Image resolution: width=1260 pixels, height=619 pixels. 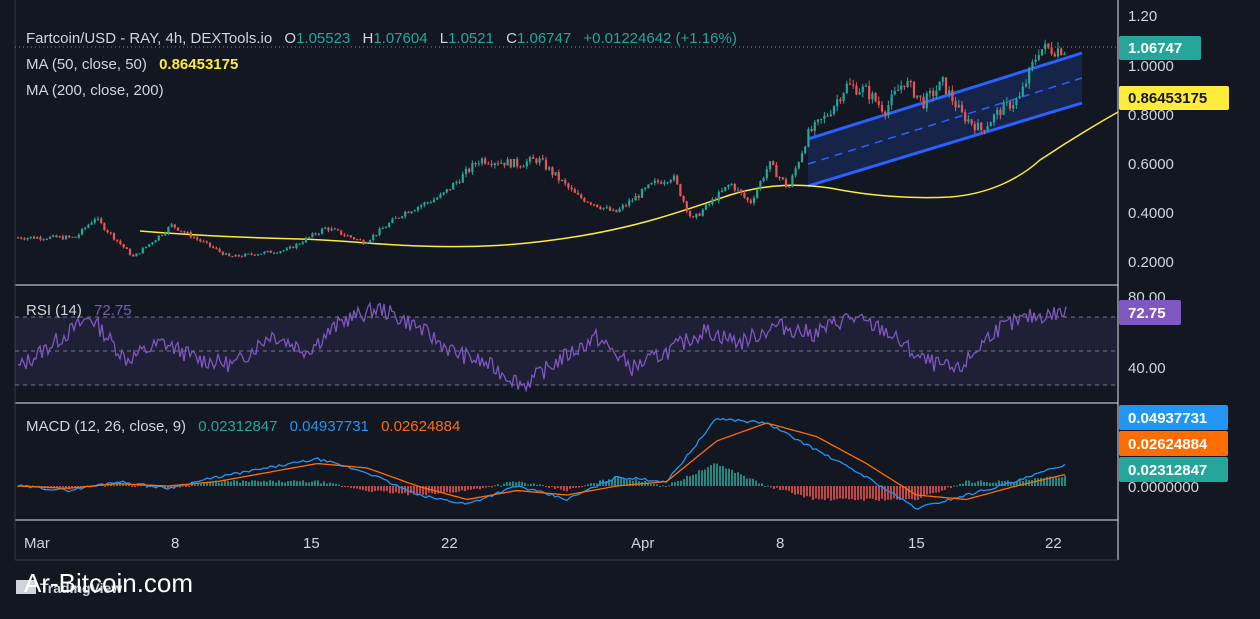 I want to click on macd-legend-macd: 0.04937731, so click(x=329, y=426).